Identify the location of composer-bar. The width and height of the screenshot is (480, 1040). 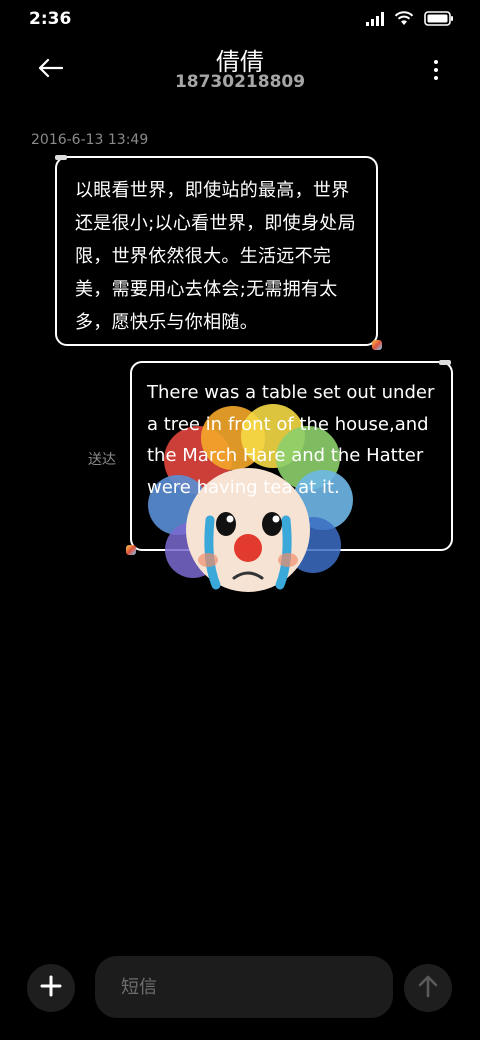
(240, 987).